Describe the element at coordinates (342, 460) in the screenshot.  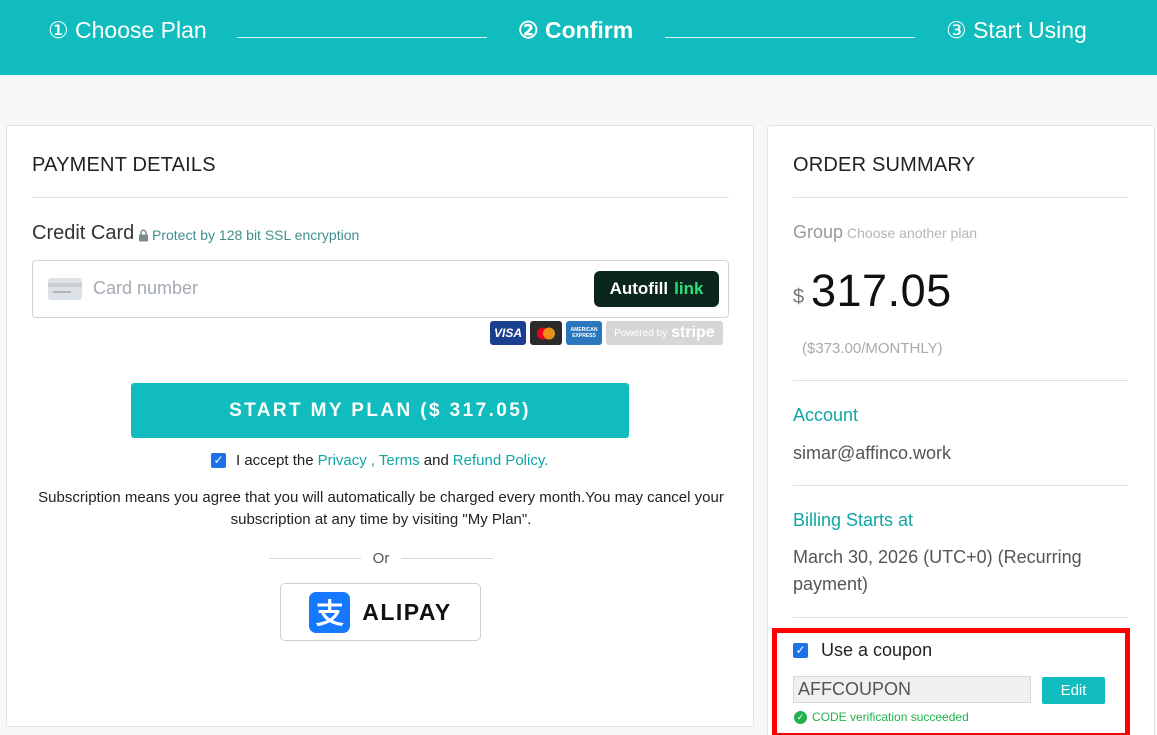
I see `privacy-link: Privacy` at that location.